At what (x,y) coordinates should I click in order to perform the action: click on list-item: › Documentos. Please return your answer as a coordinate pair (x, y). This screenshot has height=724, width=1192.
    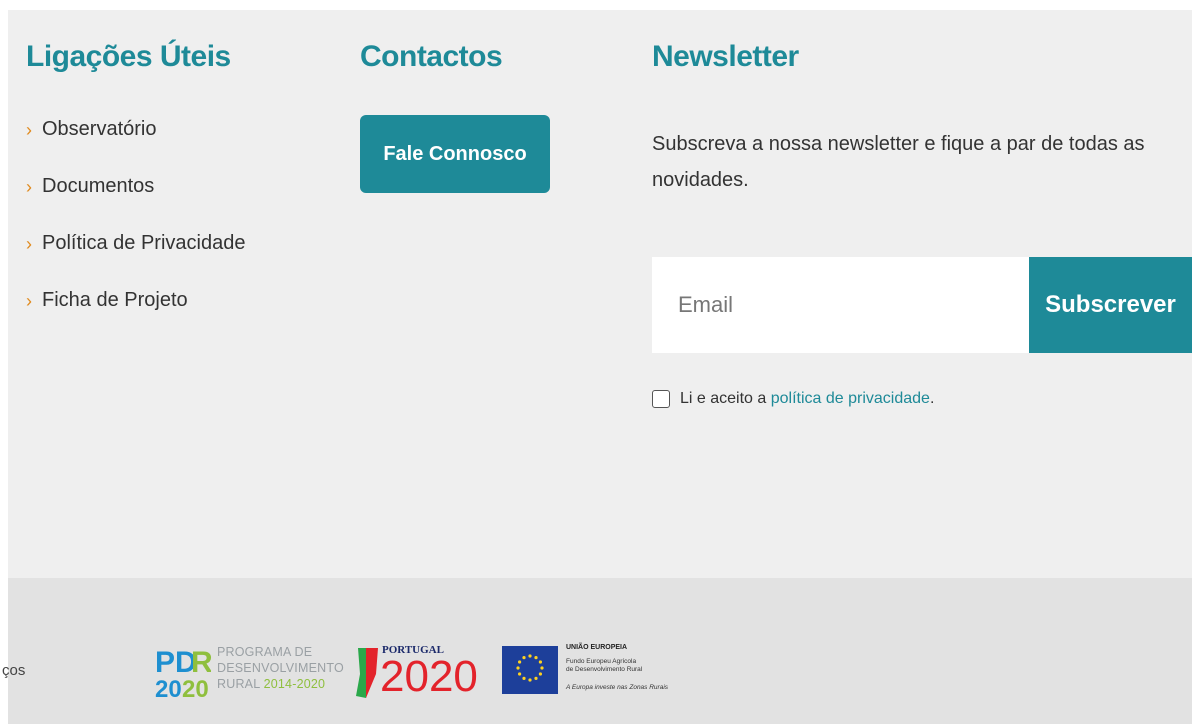
    Looking at the image, I should click on (135, 203).